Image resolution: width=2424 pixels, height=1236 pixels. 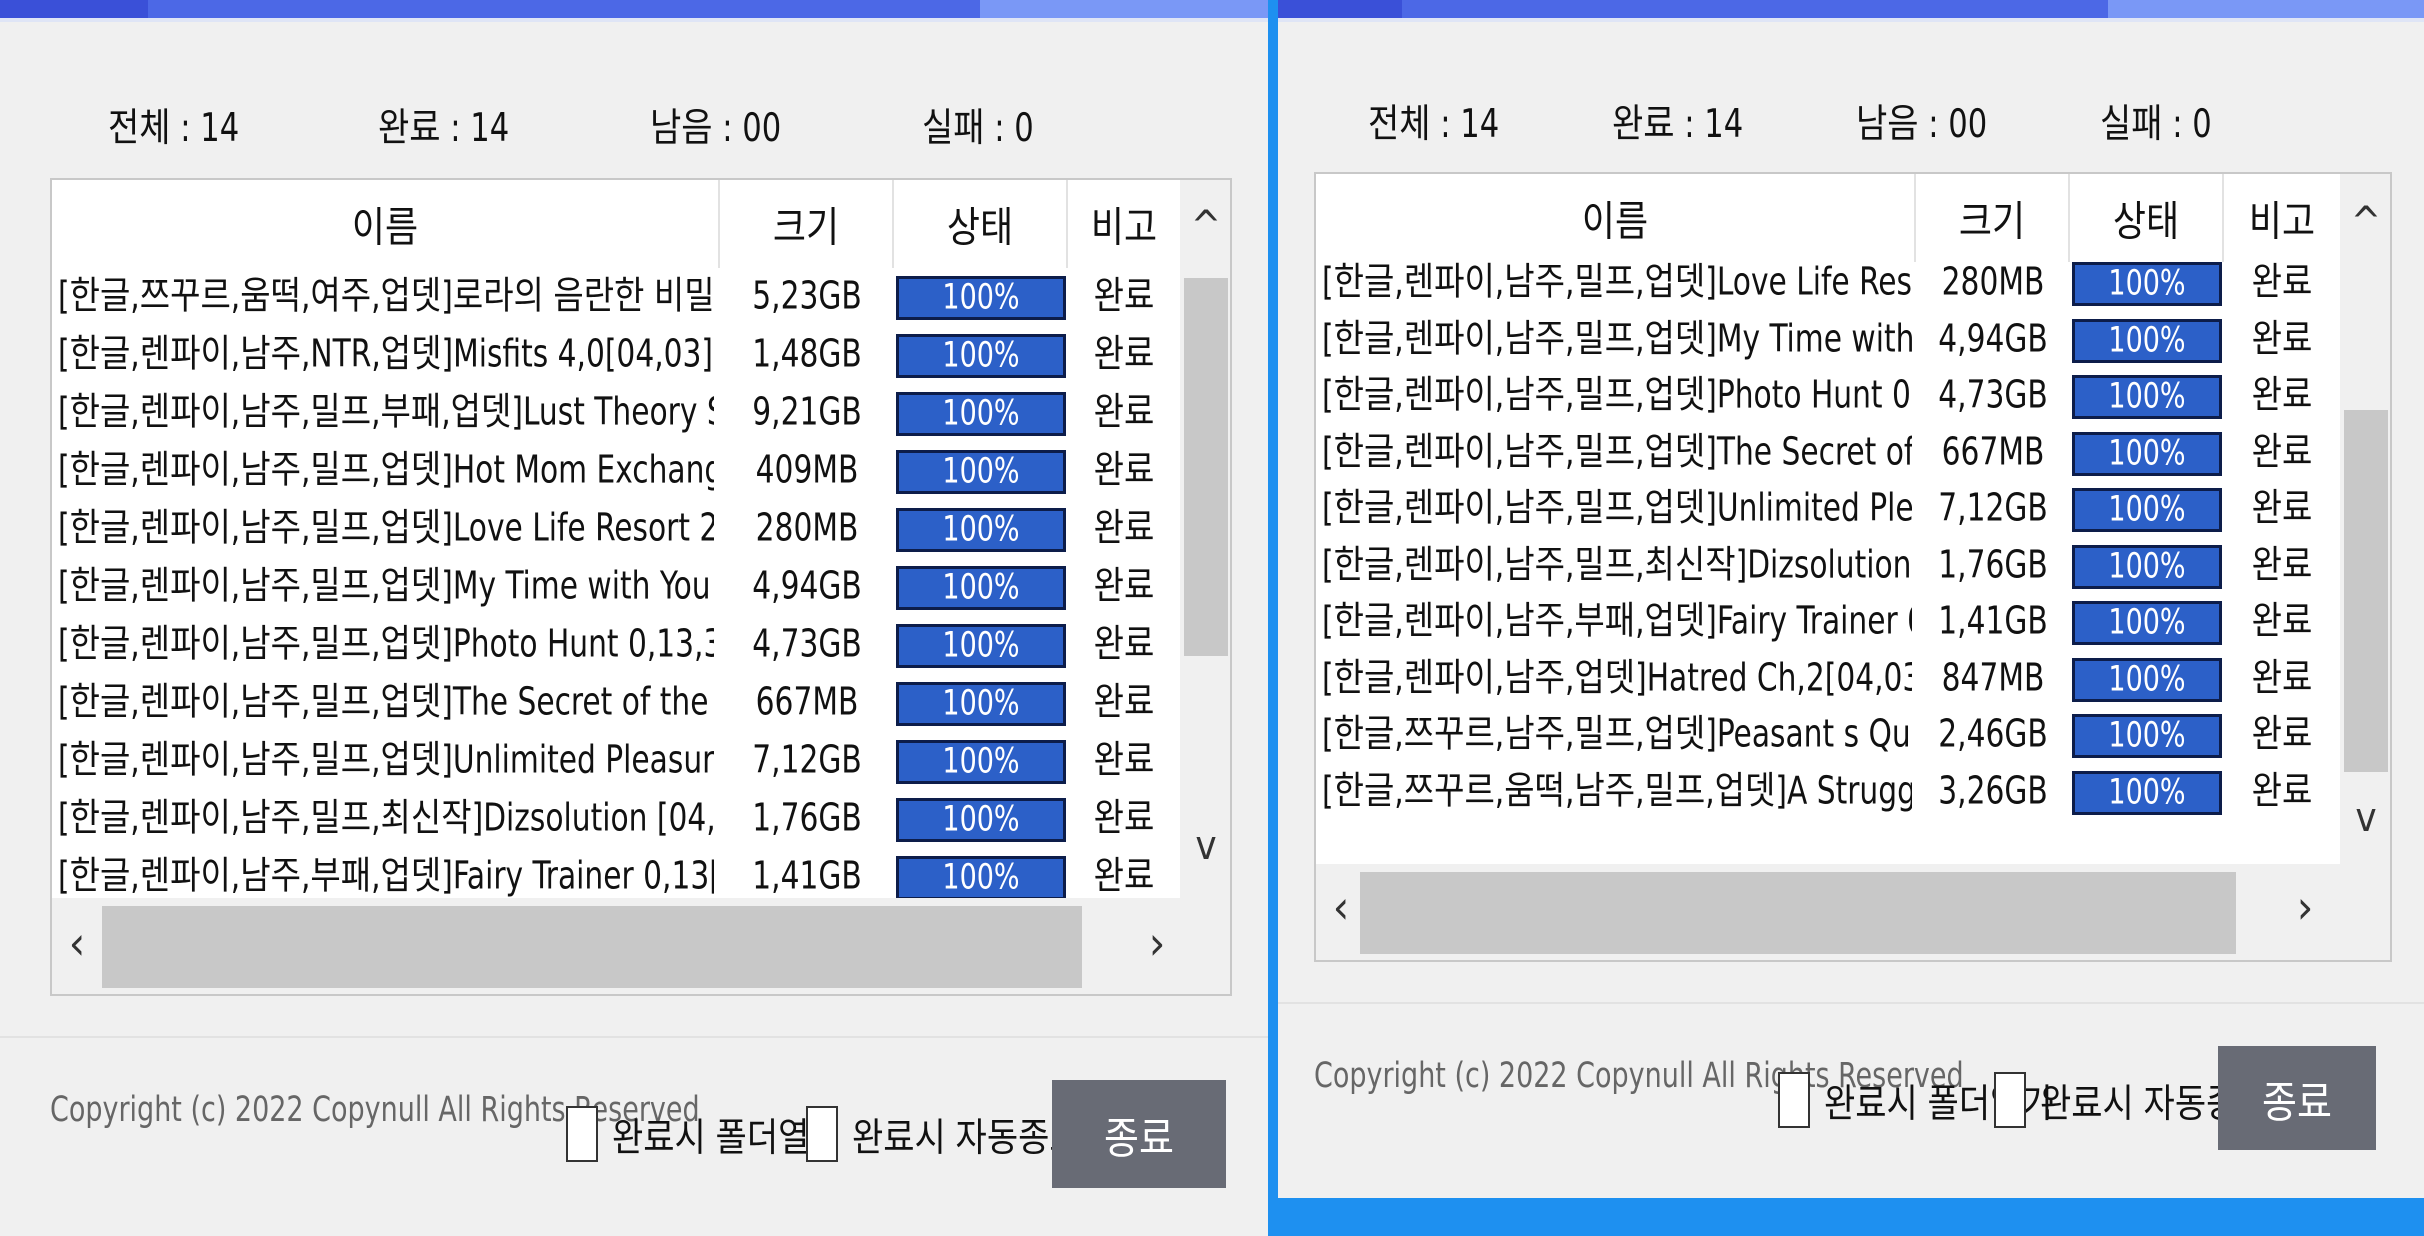 What do you see at coordinates (807, 295) in the screenshot?
I see `file-size: 5,23GB` at bounding box center [807, 295].